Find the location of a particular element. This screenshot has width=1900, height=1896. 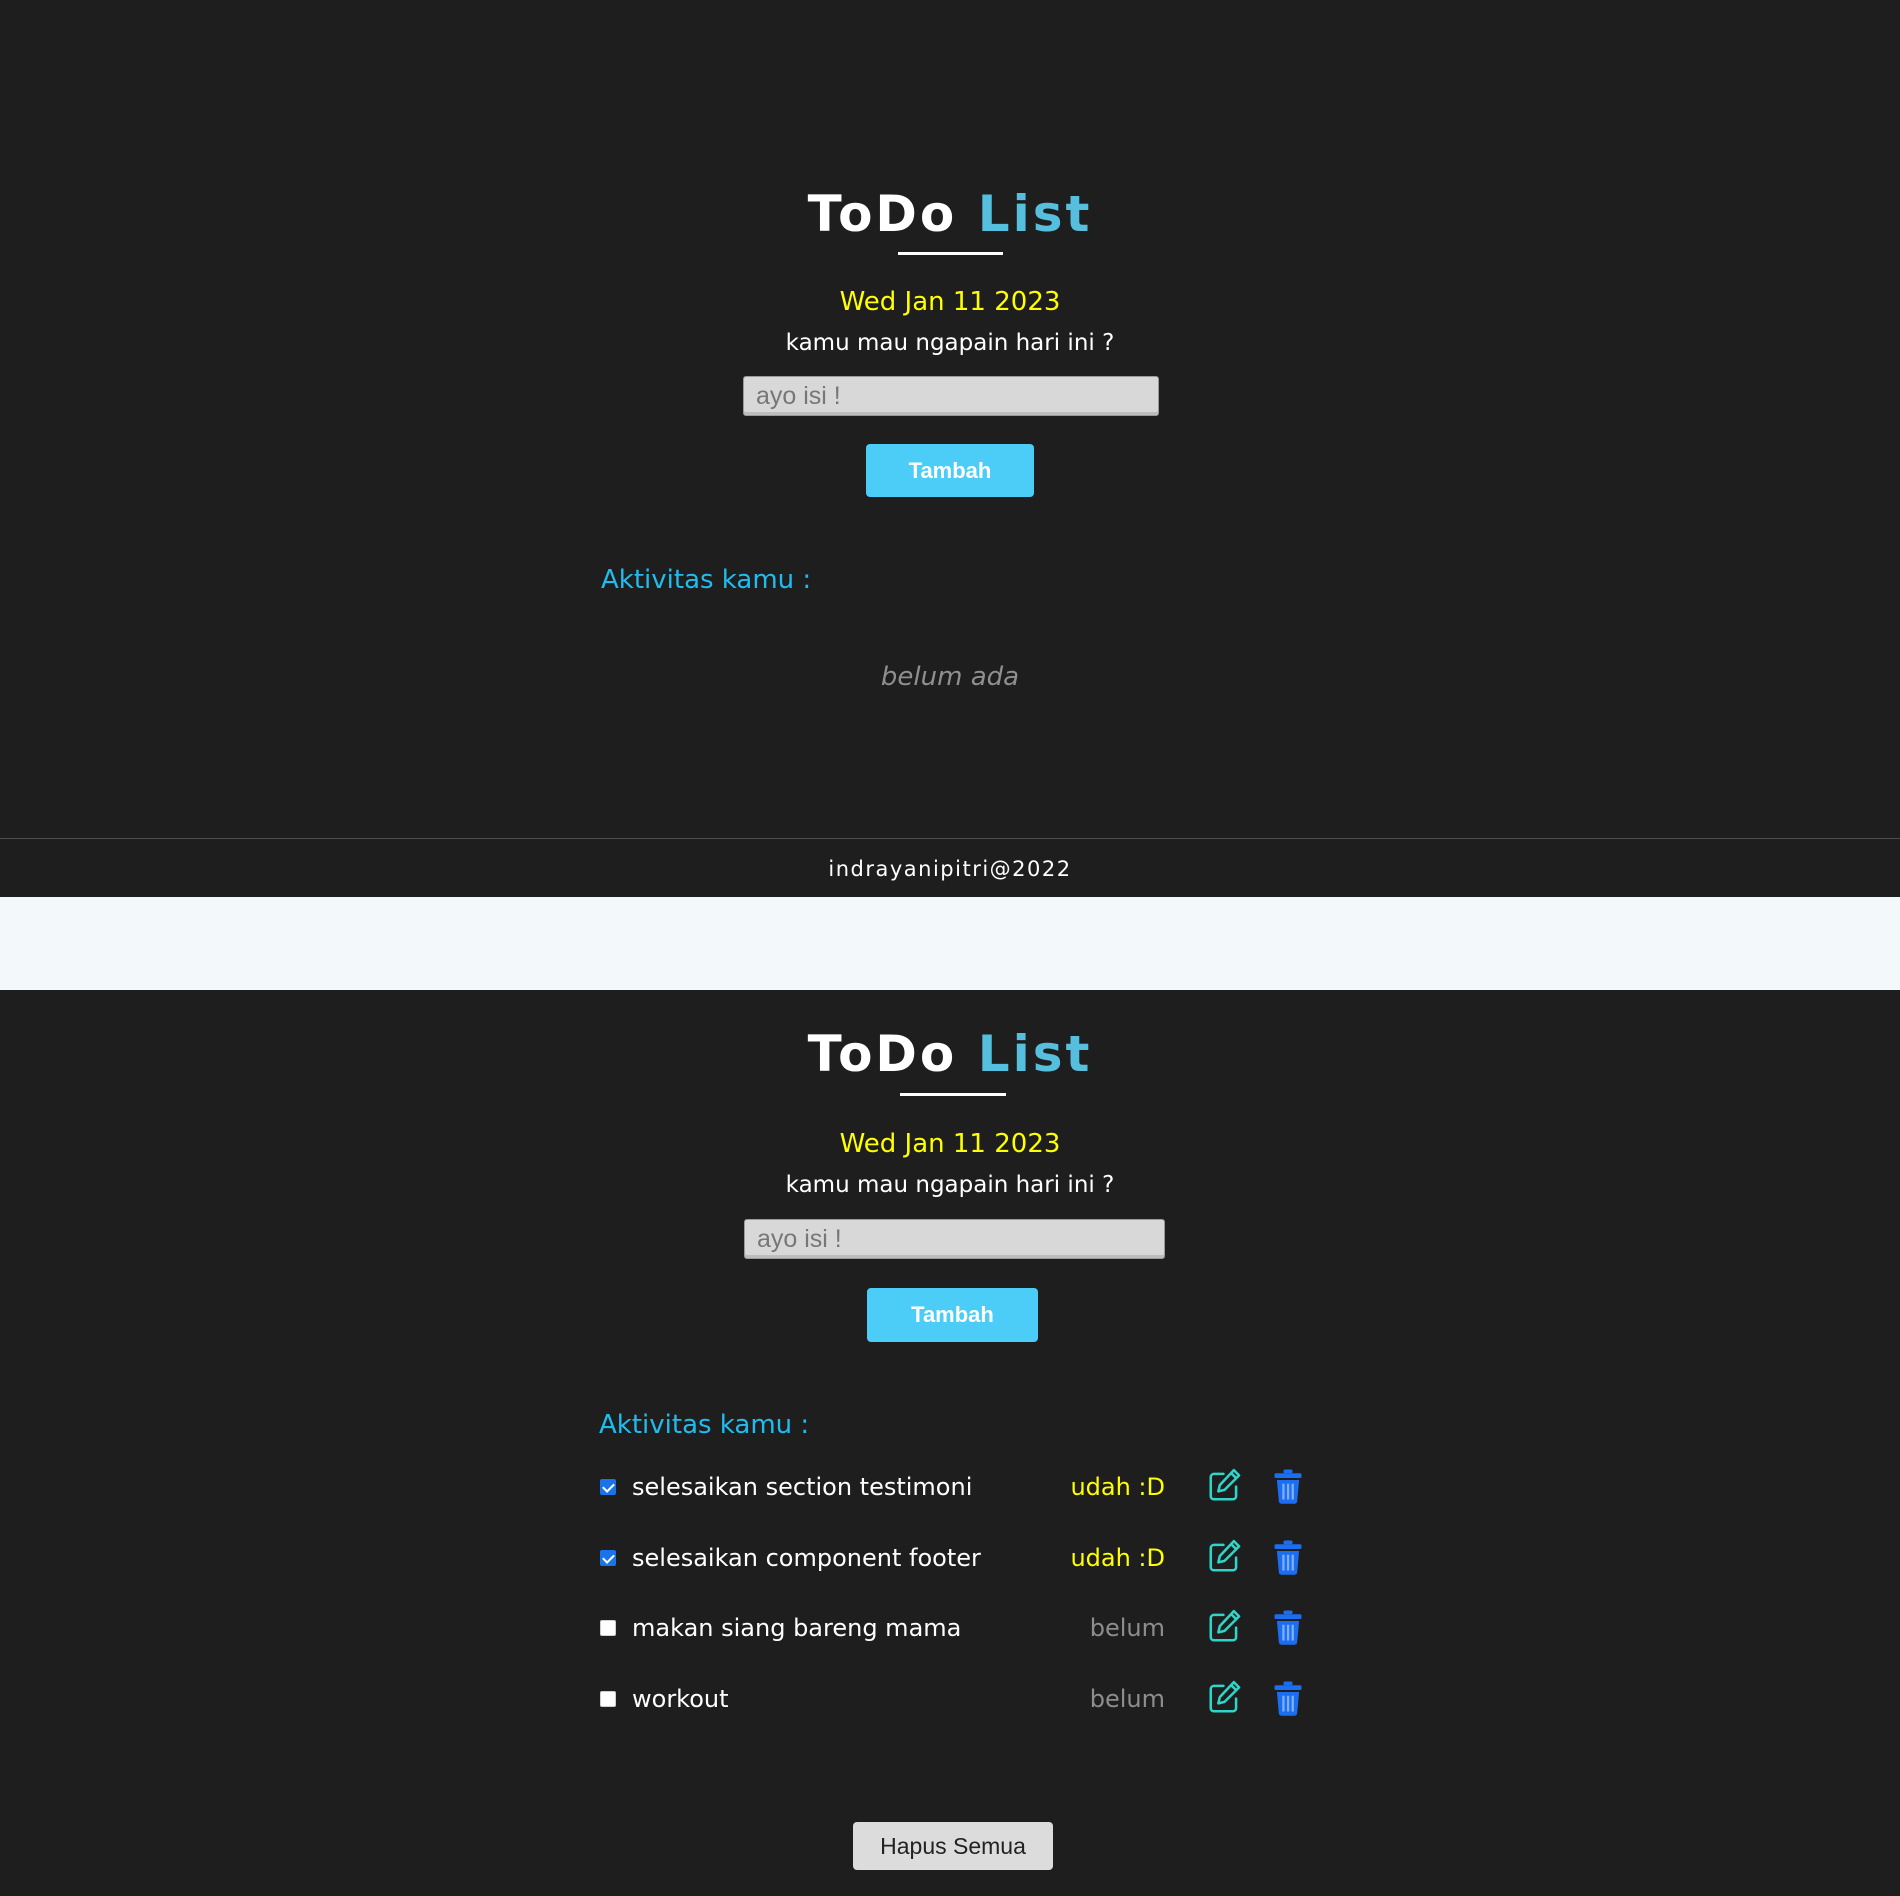

footer-credit: indrayanipitri@2022 is located at coordinates (950, 869).